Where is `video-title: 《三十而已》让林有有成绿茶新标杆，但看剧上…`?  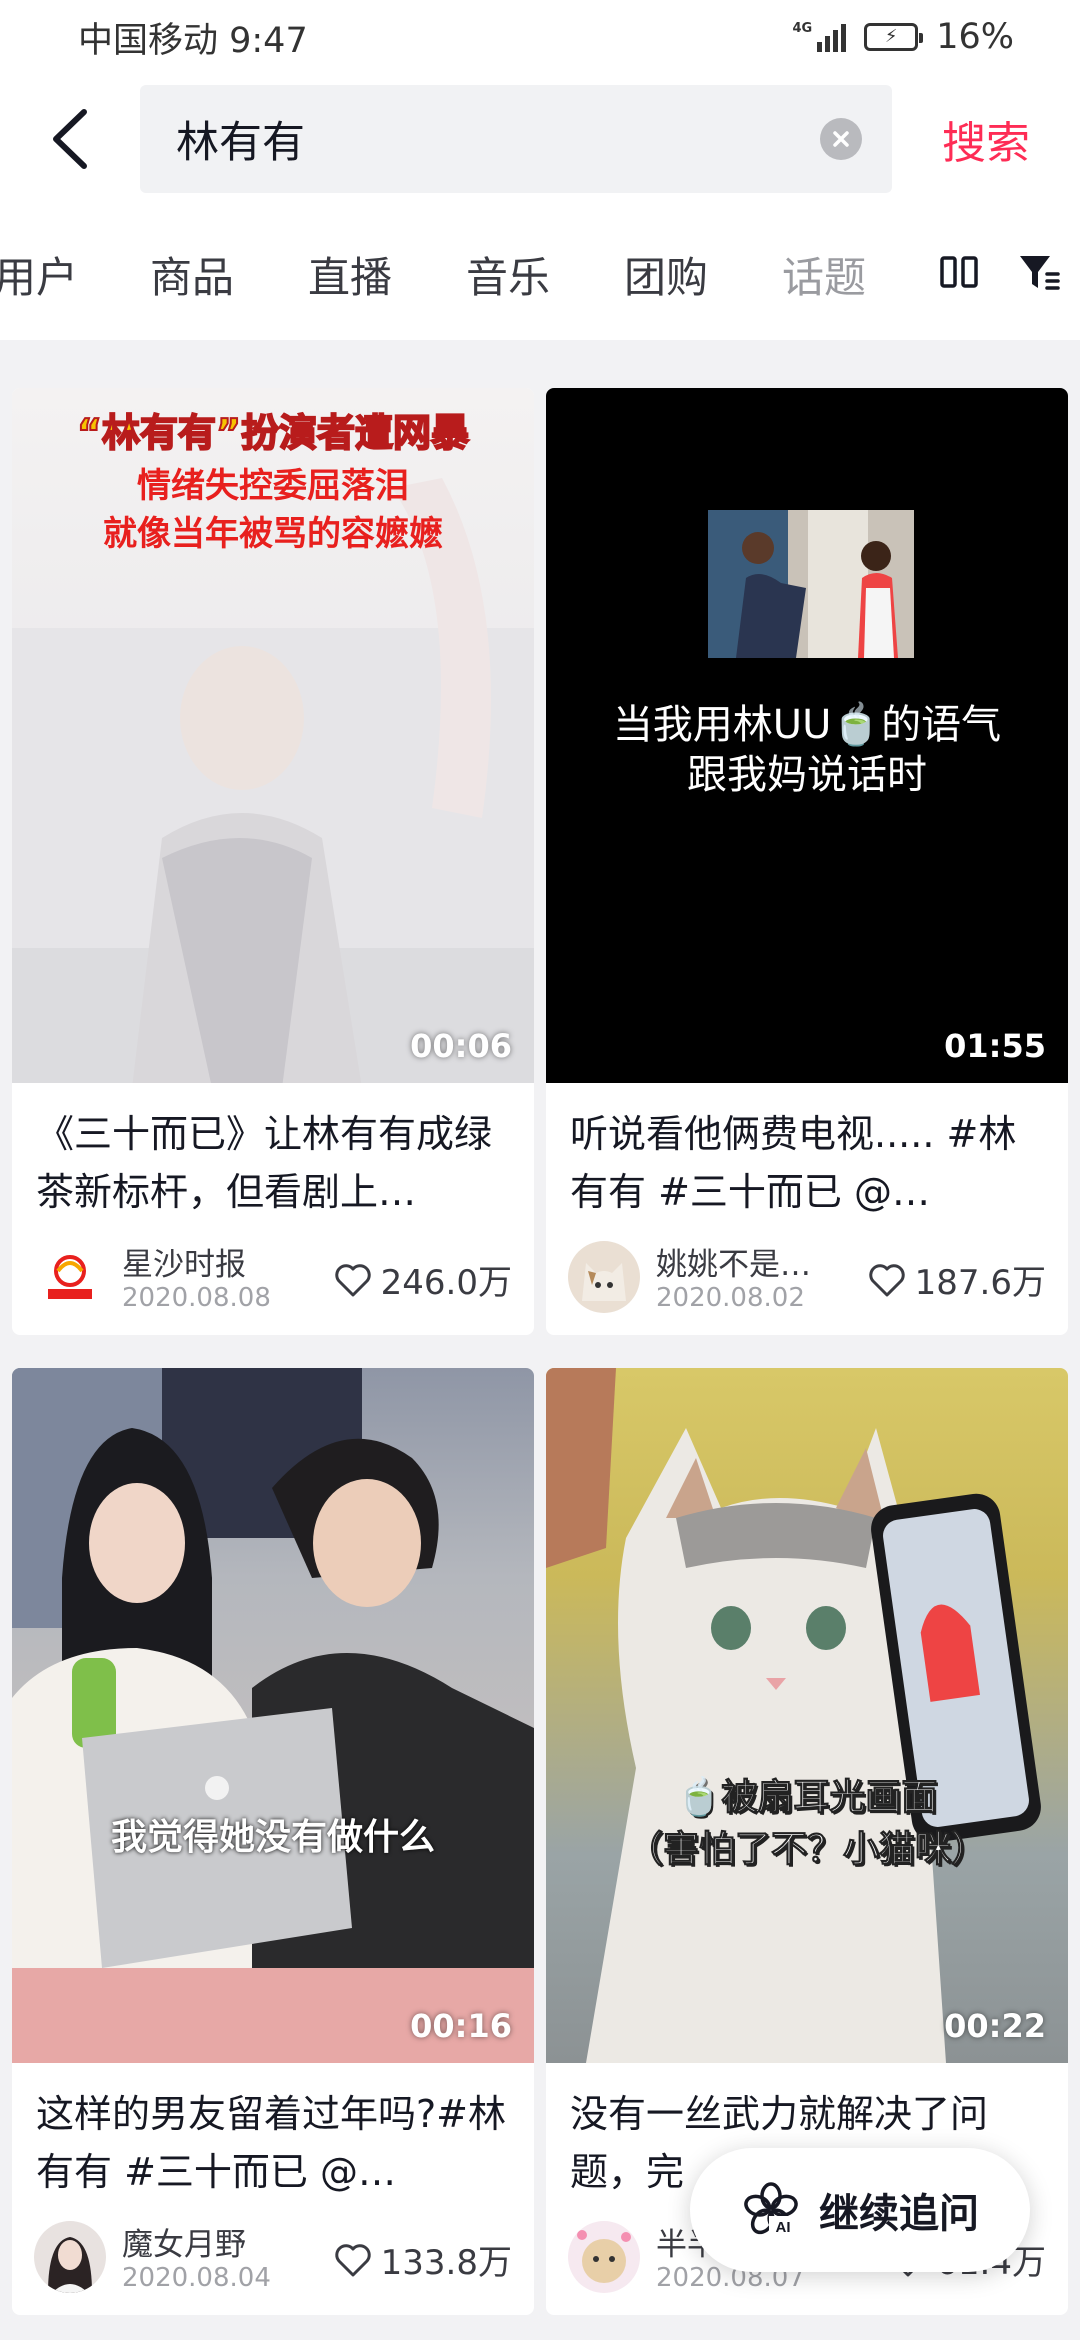 video-title: 《三十而已》让林有有成绿茶新标杆，但看剧上… is located at coordinates (273, 1154).